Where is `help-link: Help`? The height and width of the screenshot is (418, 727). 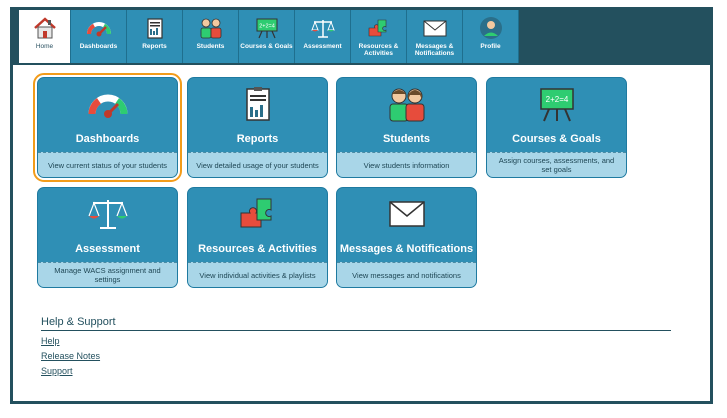
help-link: Help is located at coordinates (356, 341).